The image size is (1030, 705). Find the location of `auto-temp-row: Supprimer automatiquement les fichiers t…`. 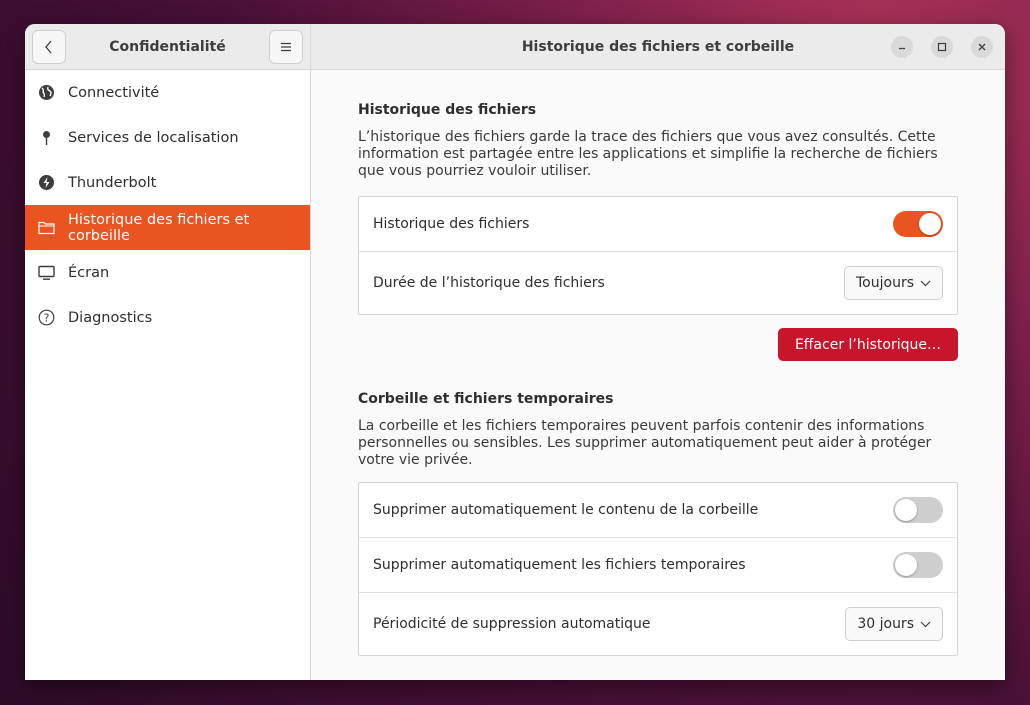

auto-temp-row: Supprimer automatiquement les fichiers t… is located at coordinates (658, 565).